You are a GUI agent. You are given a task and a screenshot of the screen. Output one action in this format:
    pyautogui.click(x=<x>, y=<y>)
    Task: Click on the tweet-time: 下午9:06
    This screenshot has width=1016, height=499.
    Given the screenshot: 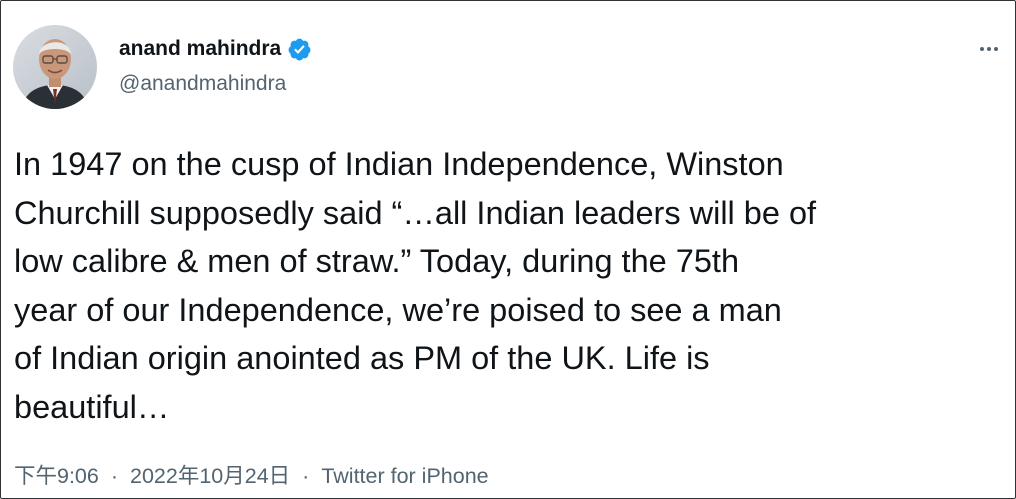 What is the action you would take?
    pyautogui.click(x=56, y=476)
    